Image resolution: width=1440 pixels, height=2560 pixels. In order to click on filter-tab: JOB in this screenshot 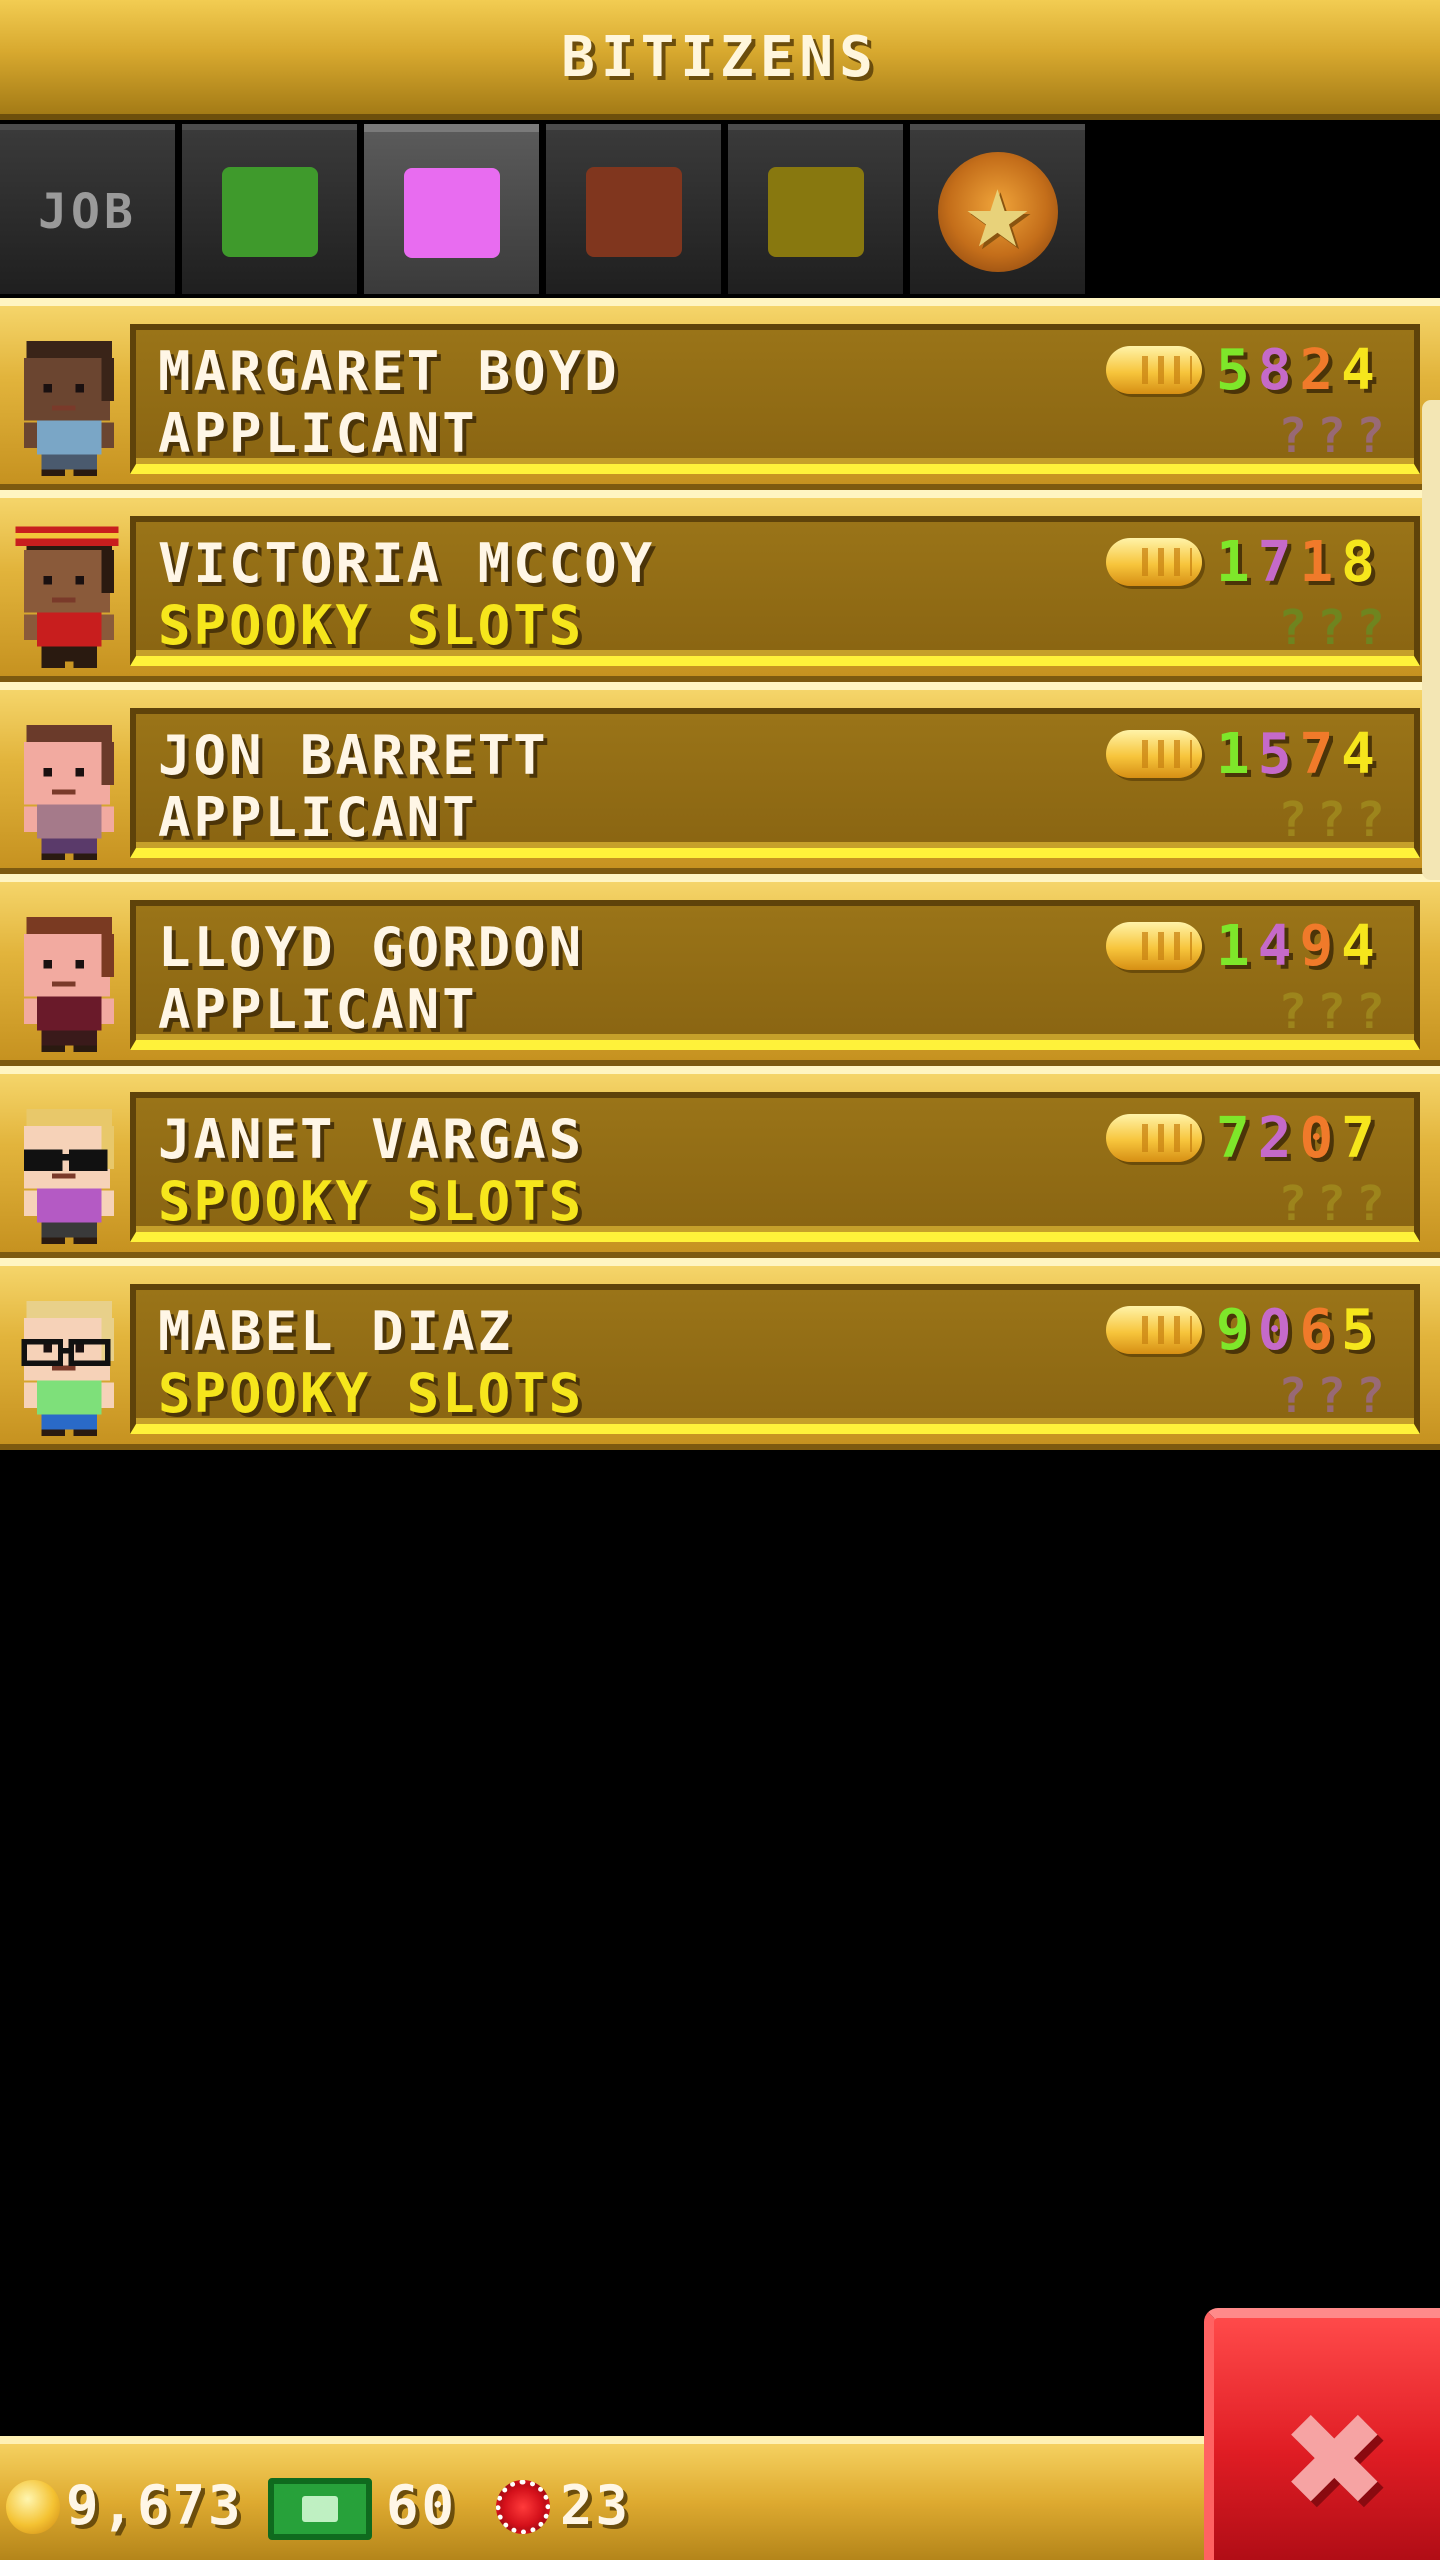, I will do `click(87, 209)`.